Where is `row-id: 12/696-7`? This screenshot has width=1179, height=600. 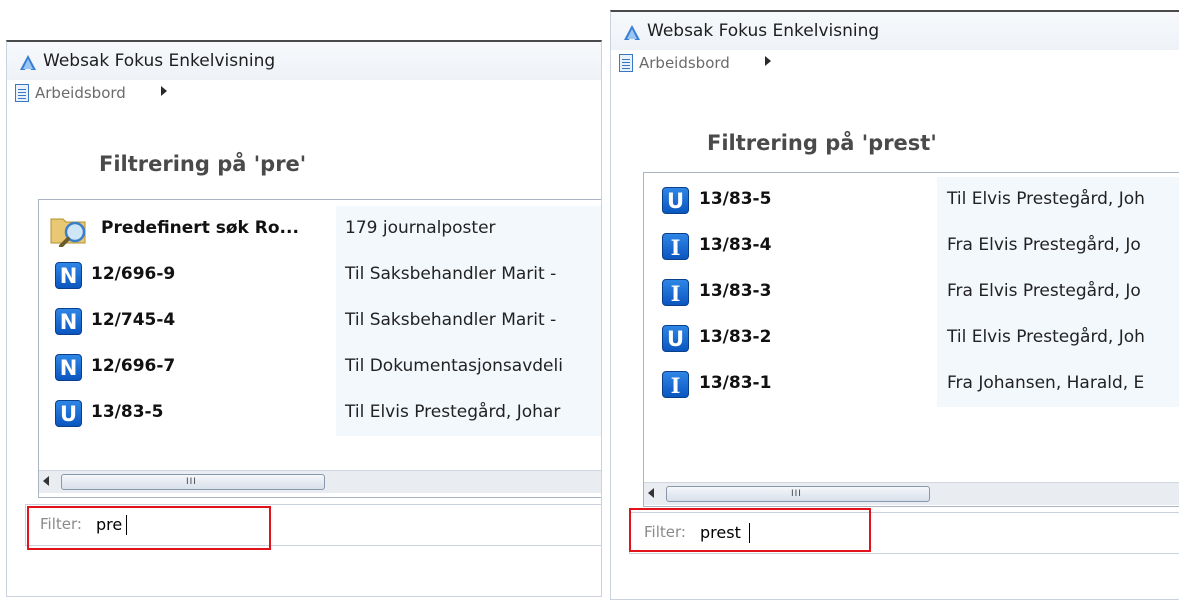
row-id: 12/696-7 is located at coordinates (133, 366).